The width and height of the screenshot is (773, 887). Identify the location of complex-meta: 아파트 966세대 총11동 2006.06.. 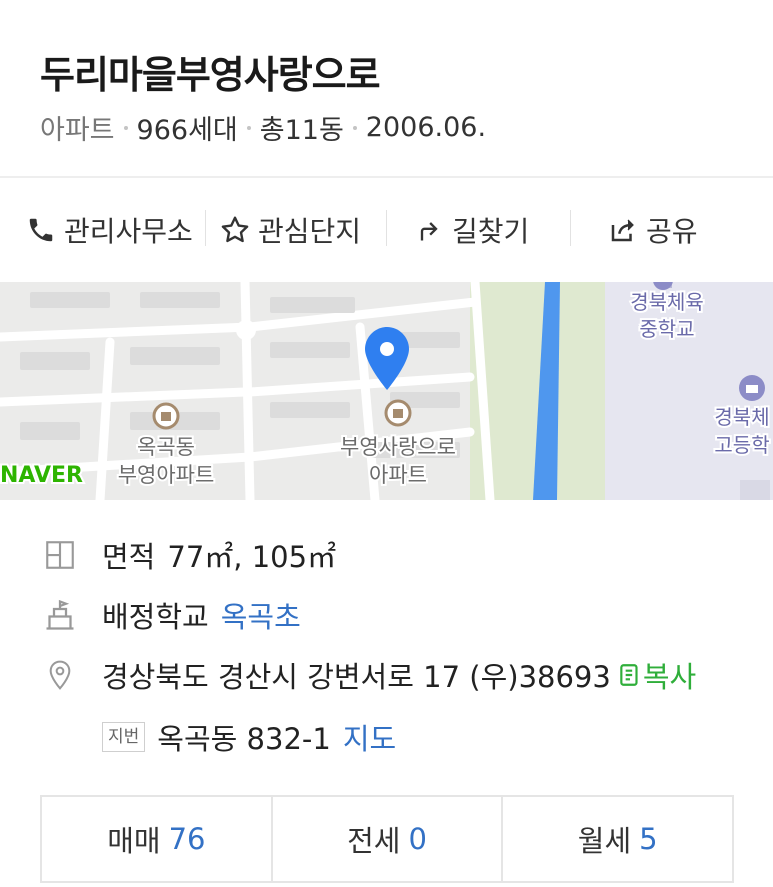
(263, 127).